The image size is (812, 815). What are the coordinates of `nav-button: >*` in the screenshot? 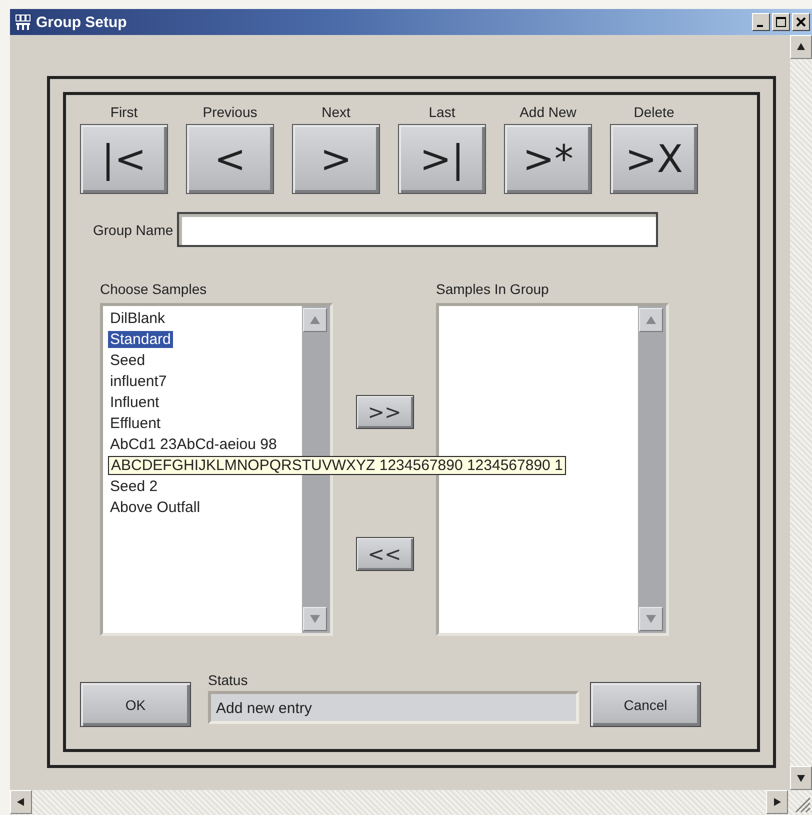 It's located at (548, 159).